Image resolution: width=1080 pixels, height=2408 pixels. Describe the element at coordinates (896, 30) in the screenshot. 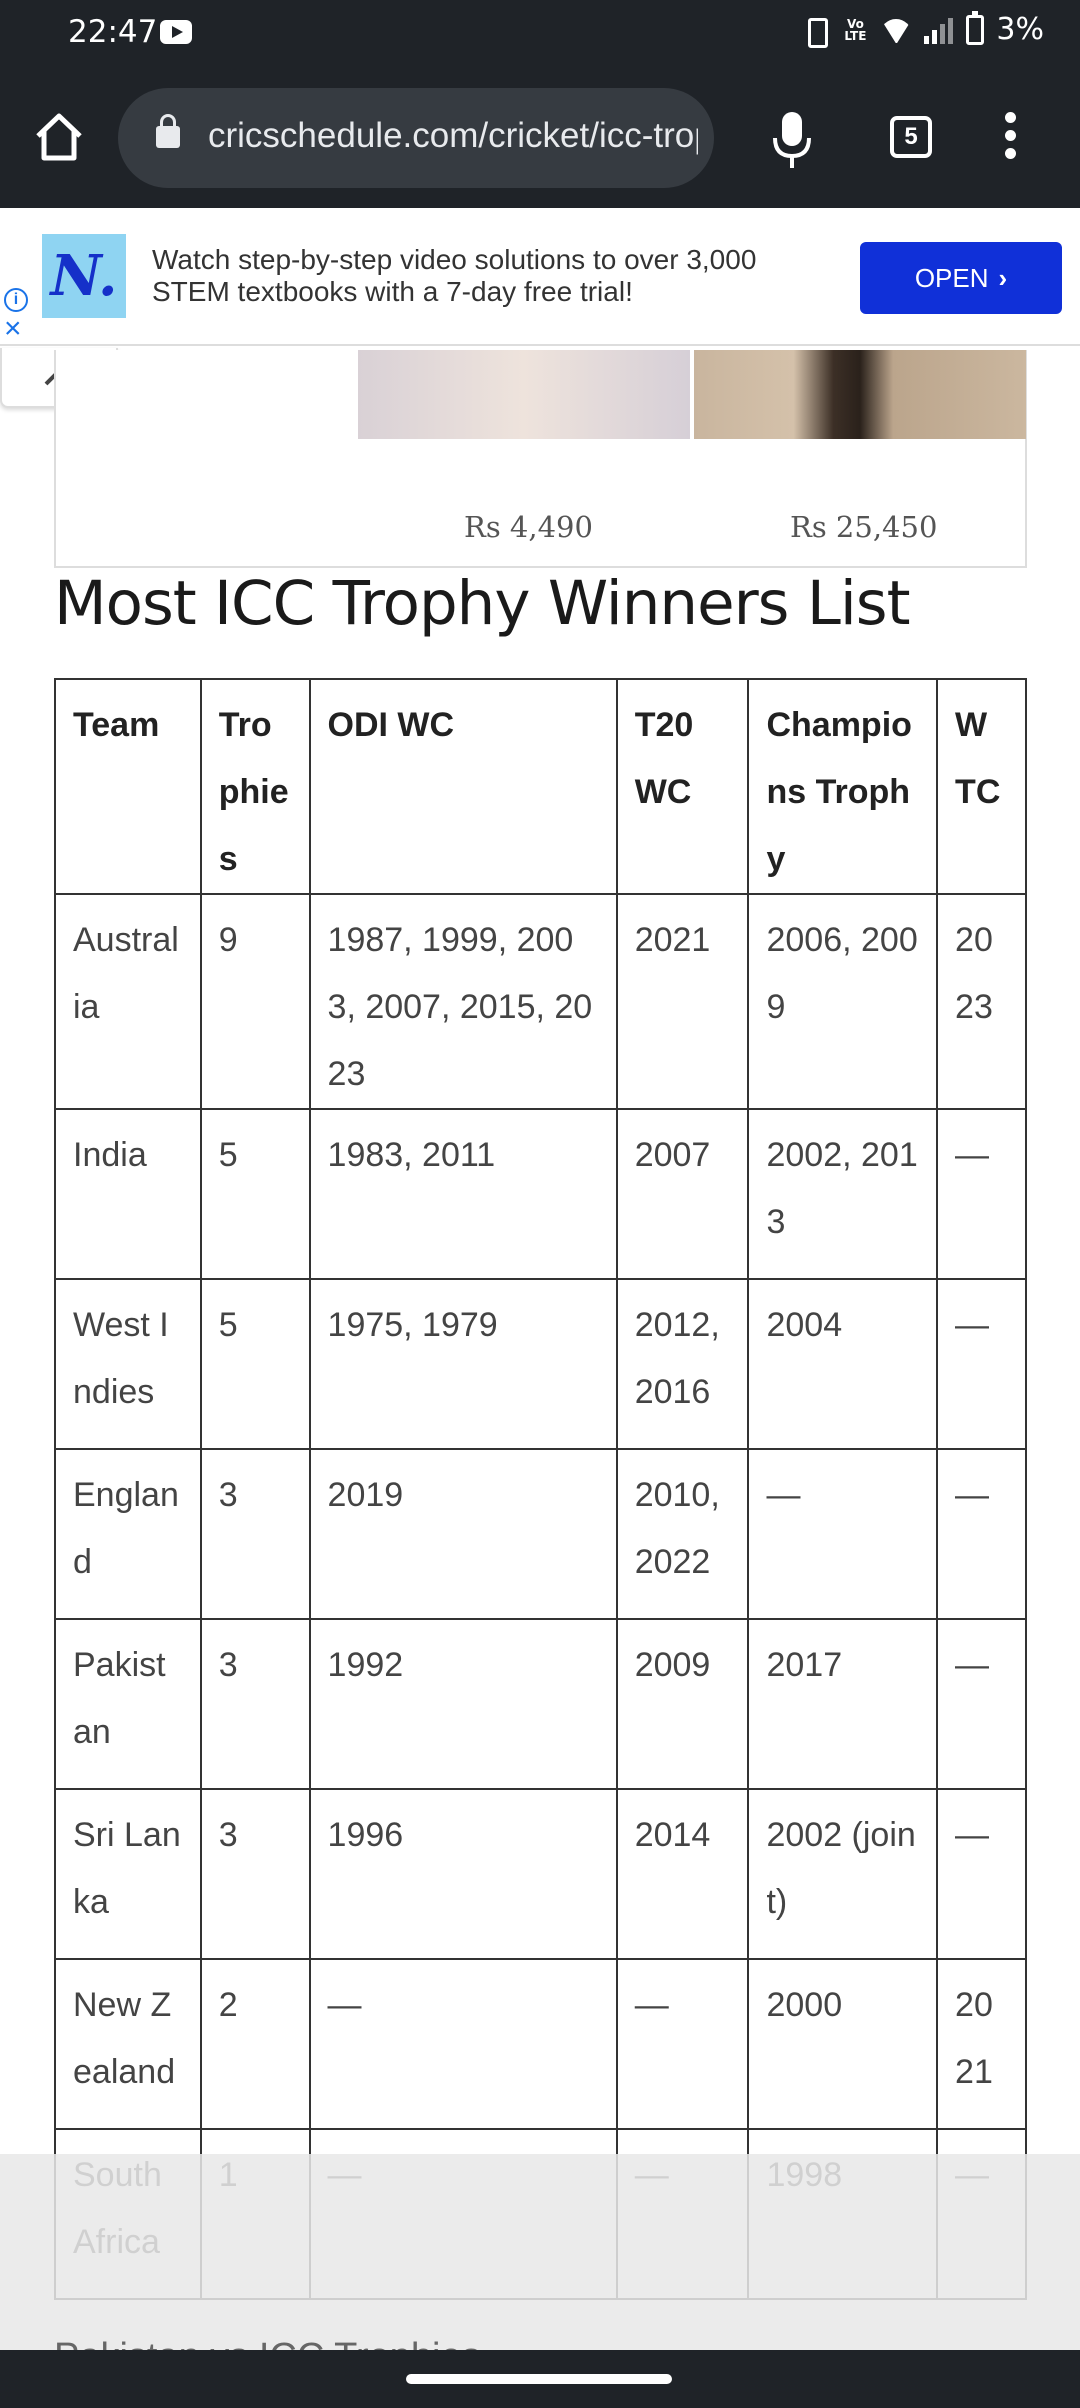

I see `wifi-icon` at that location.